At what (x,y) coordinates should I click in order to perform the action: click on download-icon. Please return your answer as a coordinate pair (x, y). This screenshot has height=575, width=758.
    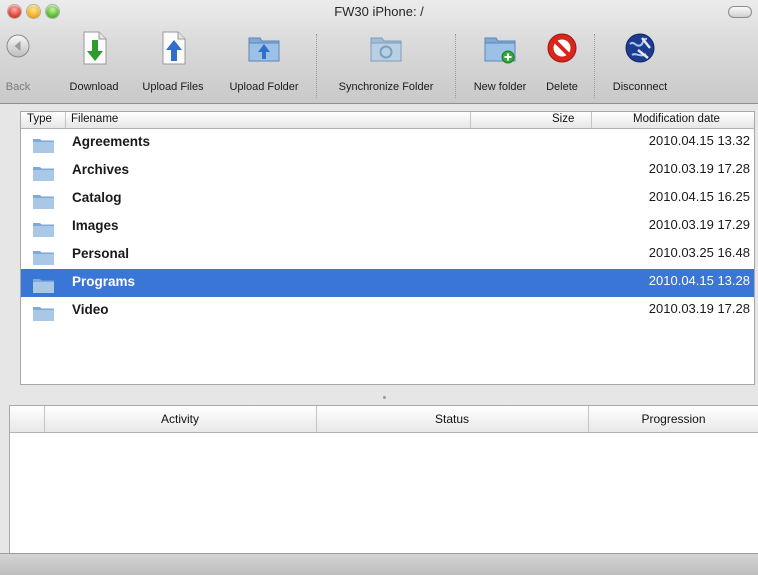
    Looking at the image, I should click on (95, 48).